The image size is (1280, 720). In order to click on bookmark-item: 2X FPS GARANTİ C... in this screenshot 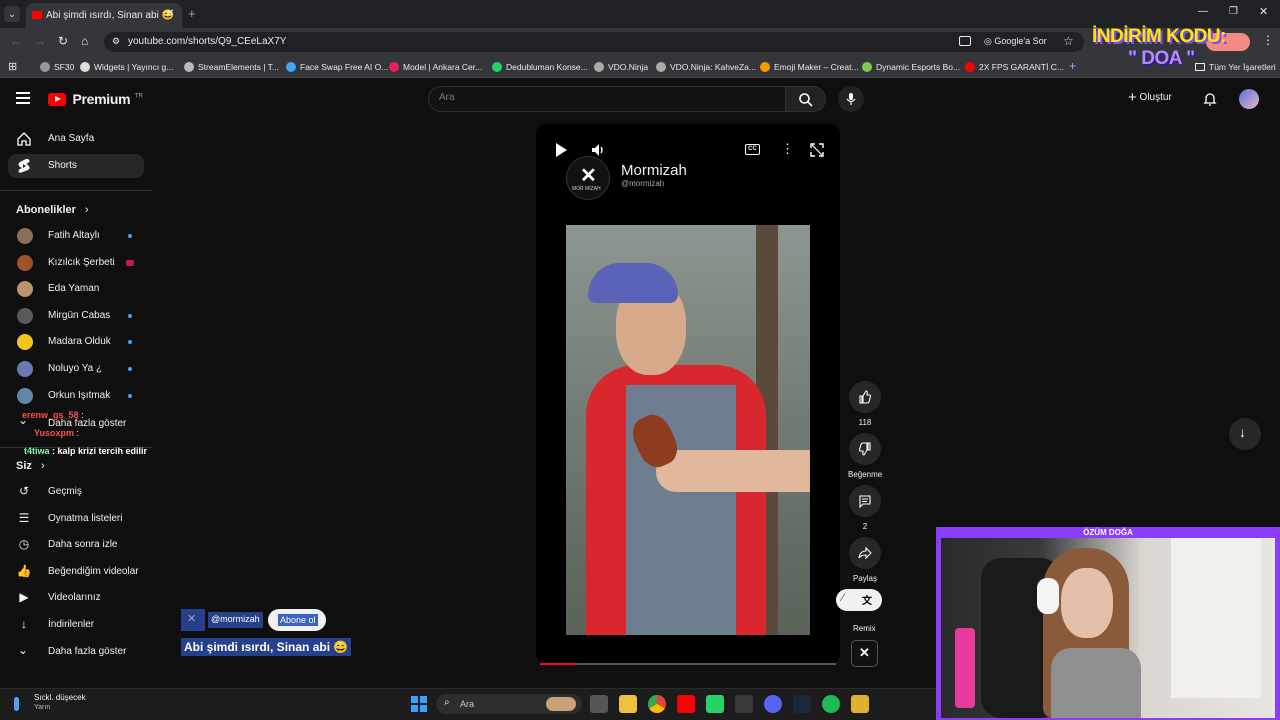, I will do `click(1014, 67)`.